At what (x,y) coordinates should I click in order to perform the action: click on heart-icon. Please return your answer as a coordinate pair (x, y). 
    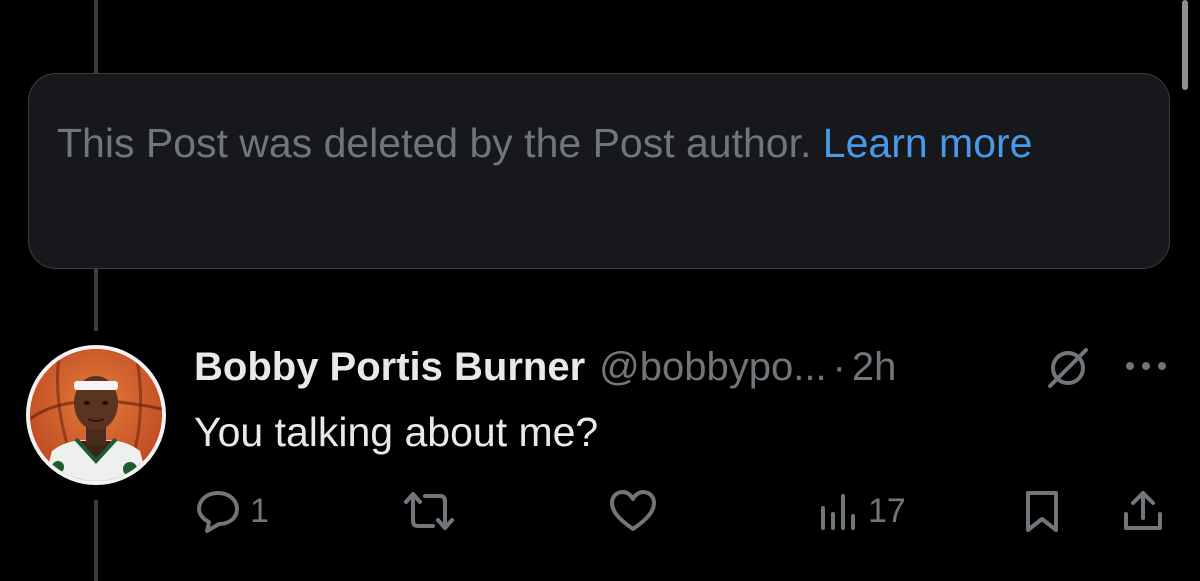
    Looking at the image, I should click on (633, 510).